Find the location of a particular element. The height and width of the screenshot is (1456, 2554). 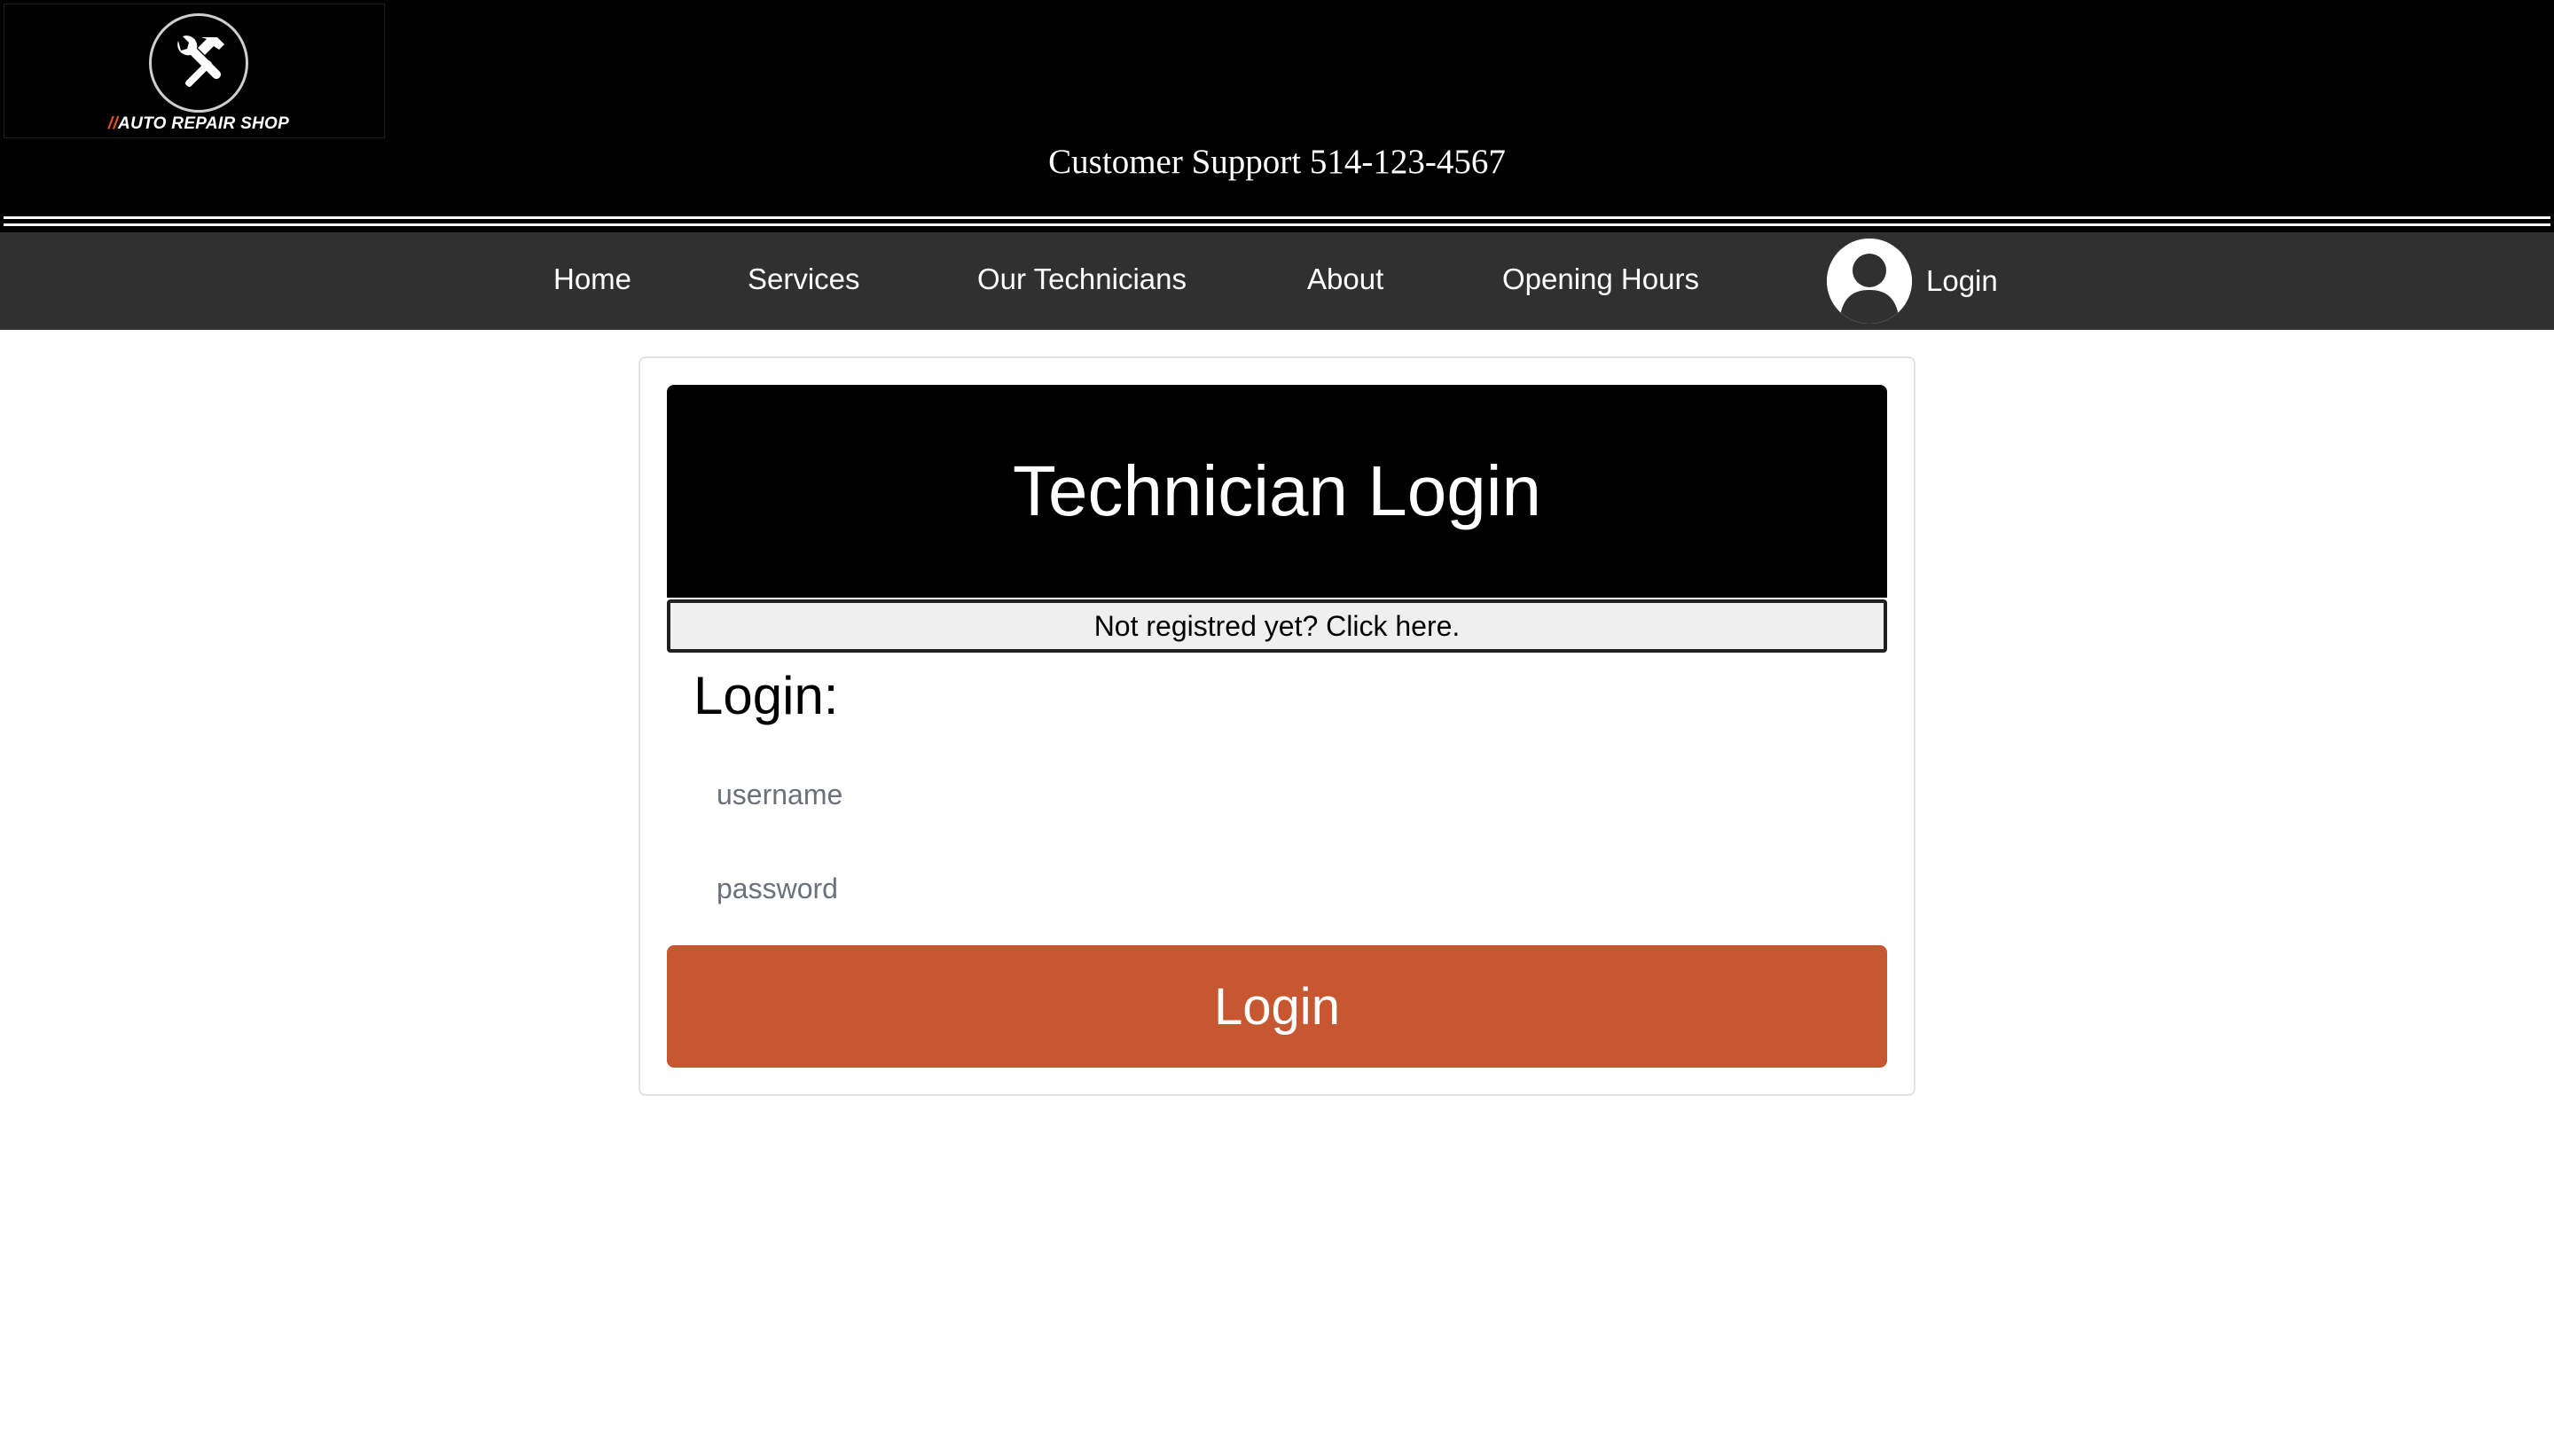

logo-slash: // is located at coordinates (113, 123).